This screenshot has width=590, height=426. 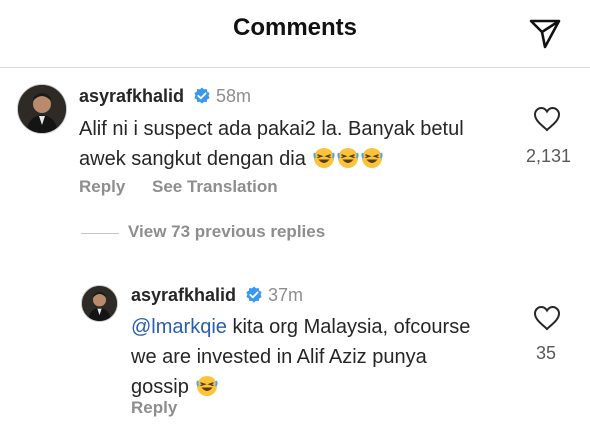 What do you see at coordinates (279, 357) in the screenshot?
I see `reply-text-line-2: we are invested in Alif Aziz punya` at bounding box center [279, 357].